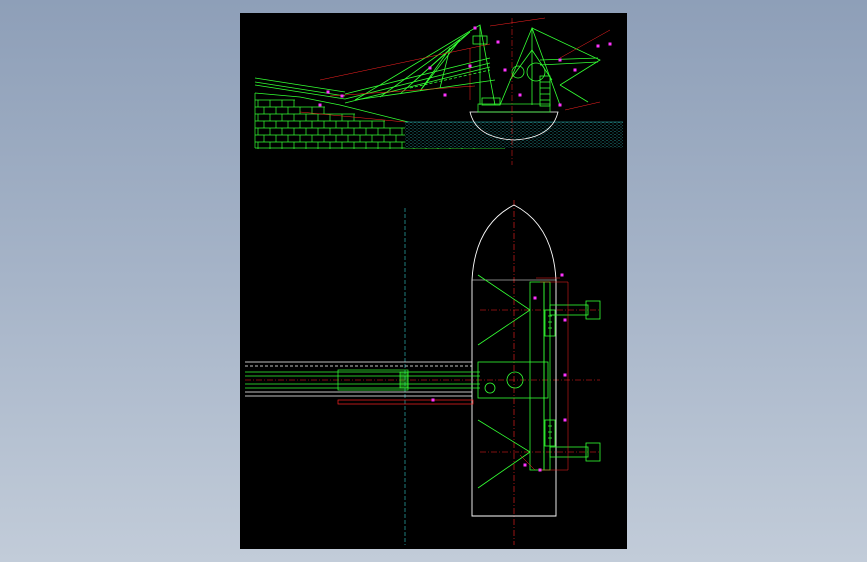 Image resolution: width=867 pixels, height=562 pixels. What do you see at coordinates (362, 383) in the screenshot?
I see `conveyor-plan` at bounding box center [362, 383].